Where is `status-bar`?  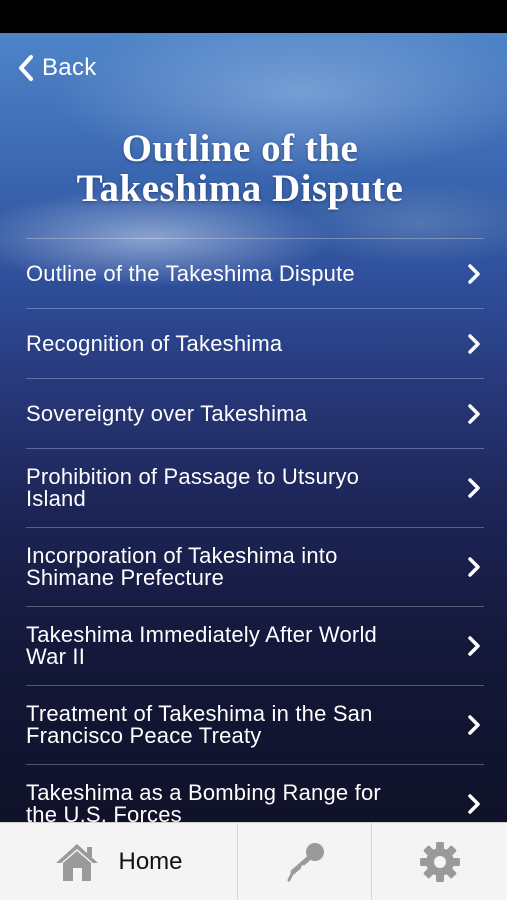
status-bar is located at coordinates (253, 16).